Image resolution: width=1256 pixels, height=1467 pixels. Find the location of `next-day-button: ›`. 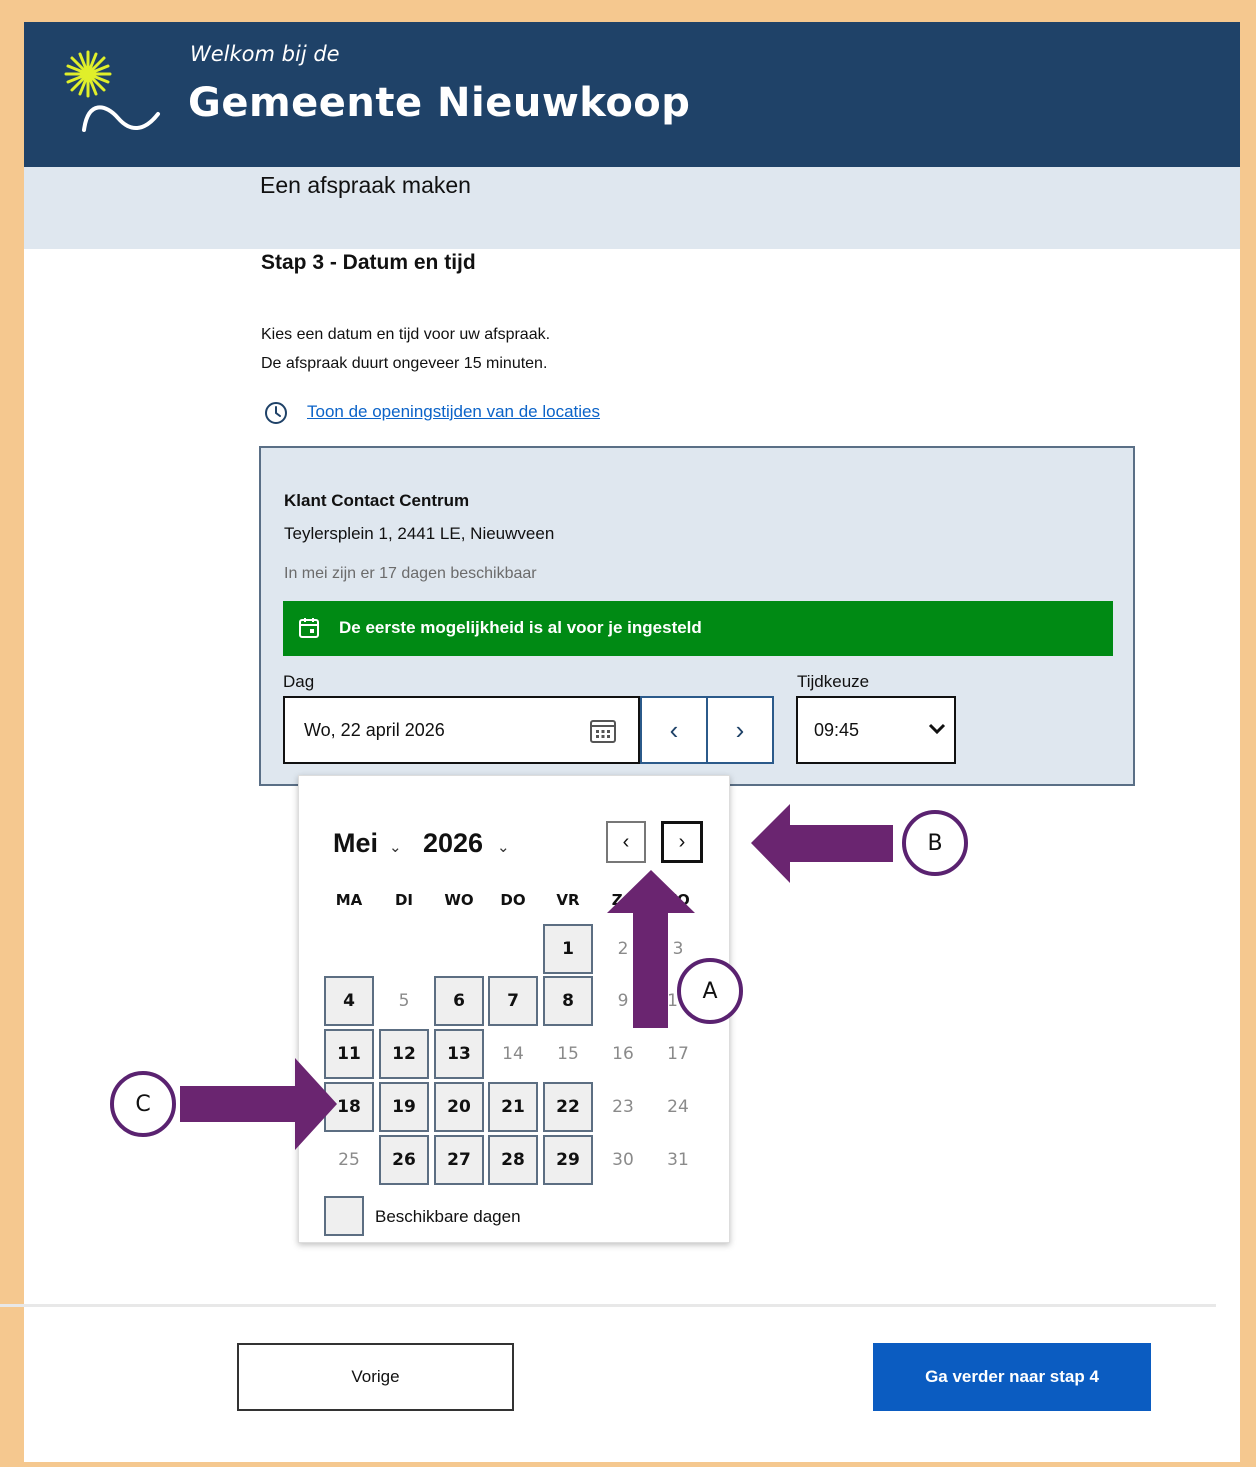

next-day-button: › is located at coordinates (740, 730).